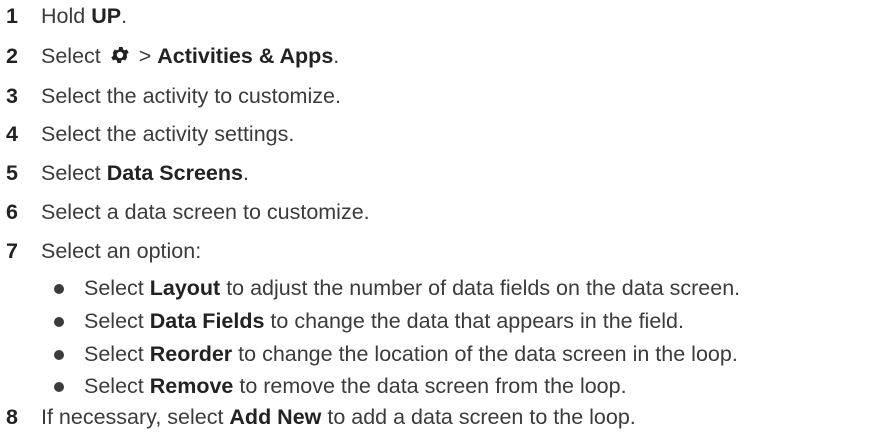 This screenshot has width=893, height=435. Describe the element at coordinates (12, 212) in the screenshot. I see `step-number: 6` at that location.